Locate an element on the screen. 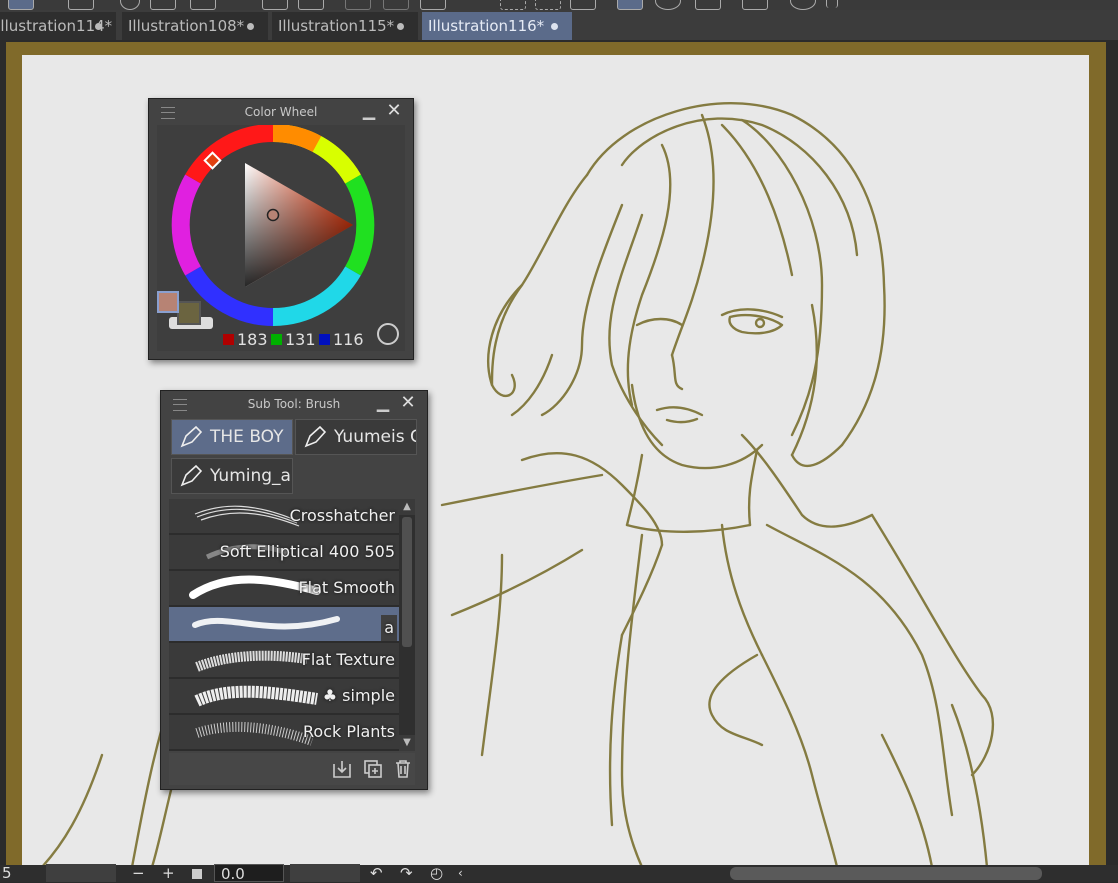 The image size is (1118, 883). fill-icon is located at coordinates (396, 5).